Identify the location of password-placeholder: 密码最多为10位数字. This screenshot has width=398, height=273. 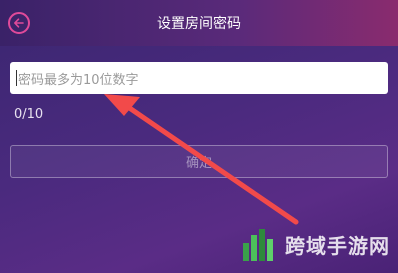
(78, 80).